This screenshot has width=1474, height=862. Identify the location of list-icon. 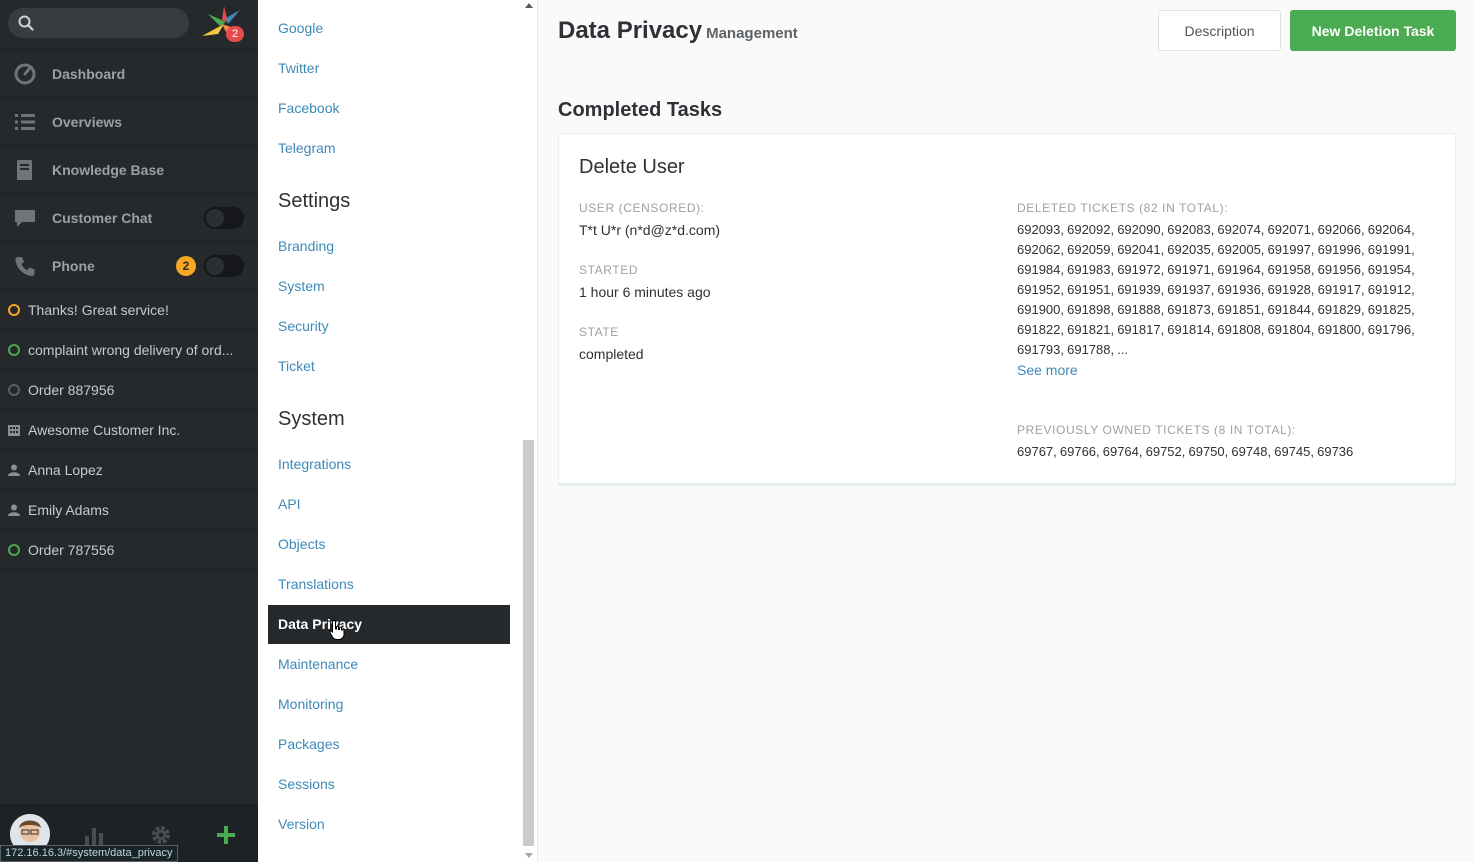
(25, 121).